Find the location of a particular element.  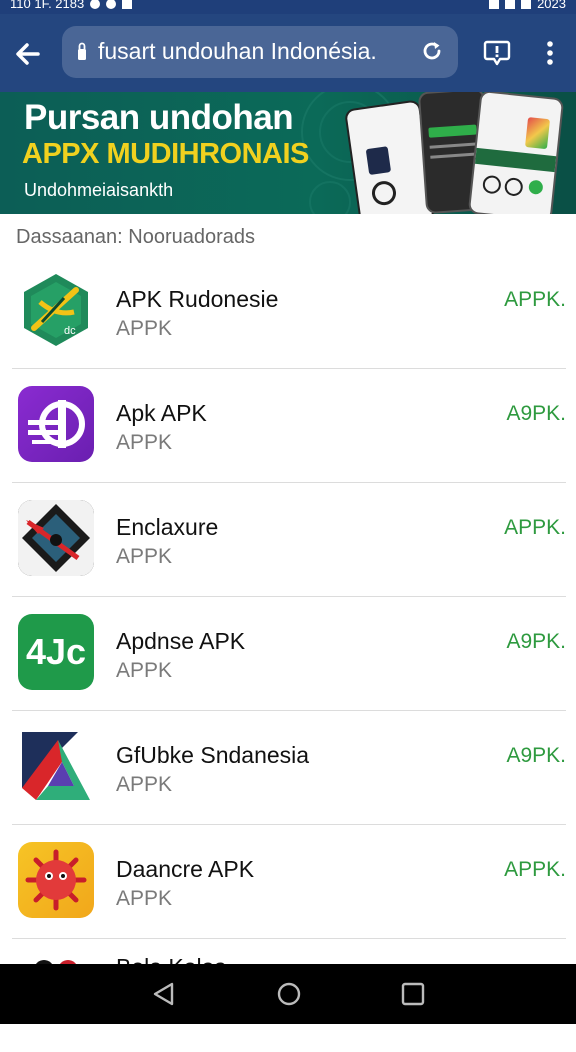

crossbow-app-icon: dc is located at coordinates (56, 310).